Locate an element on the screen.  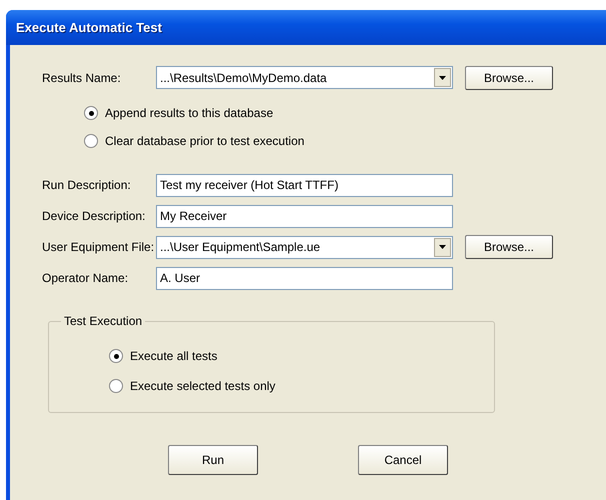
field-label: Run Description: is located at coordinates (86, 185).